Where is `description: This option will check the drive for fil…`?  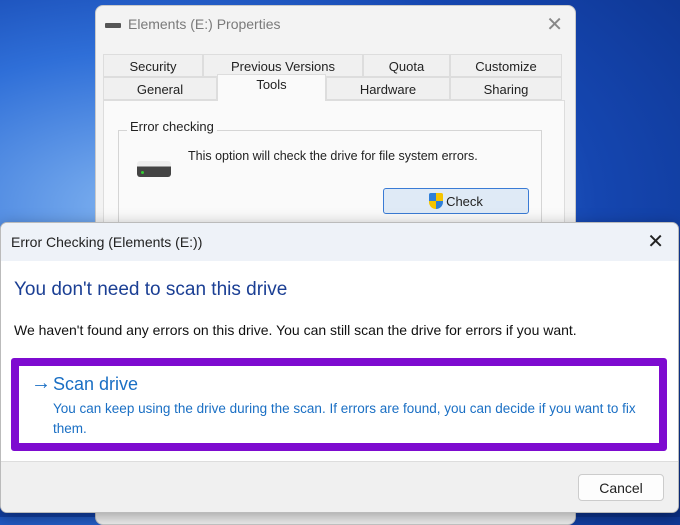
description: This option will check the drive for fil… is located at coordinates (333, 156).